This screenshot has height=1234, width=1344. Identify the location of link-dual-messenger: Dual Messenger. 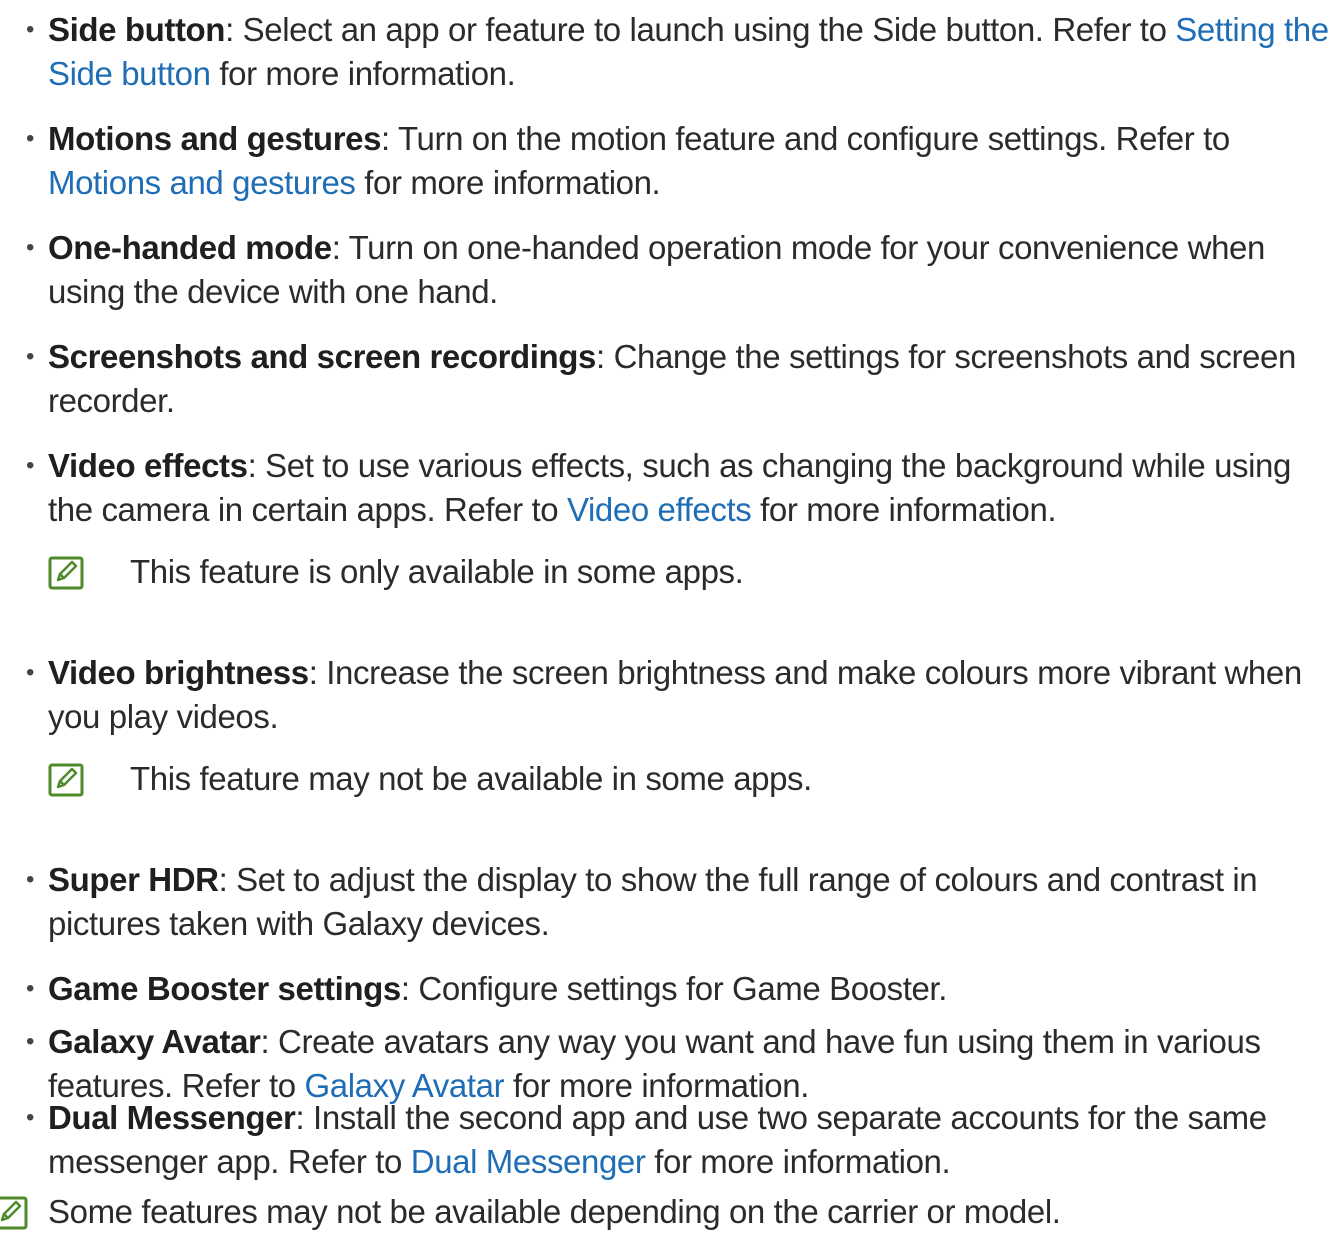
(528, 1161).